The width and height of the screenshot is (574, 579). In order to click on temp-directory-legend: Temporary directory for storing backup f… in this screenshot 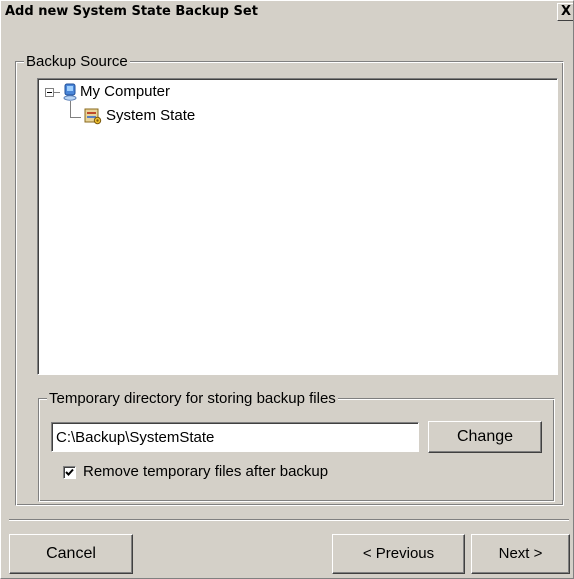, I will do `click(192, 398)`.